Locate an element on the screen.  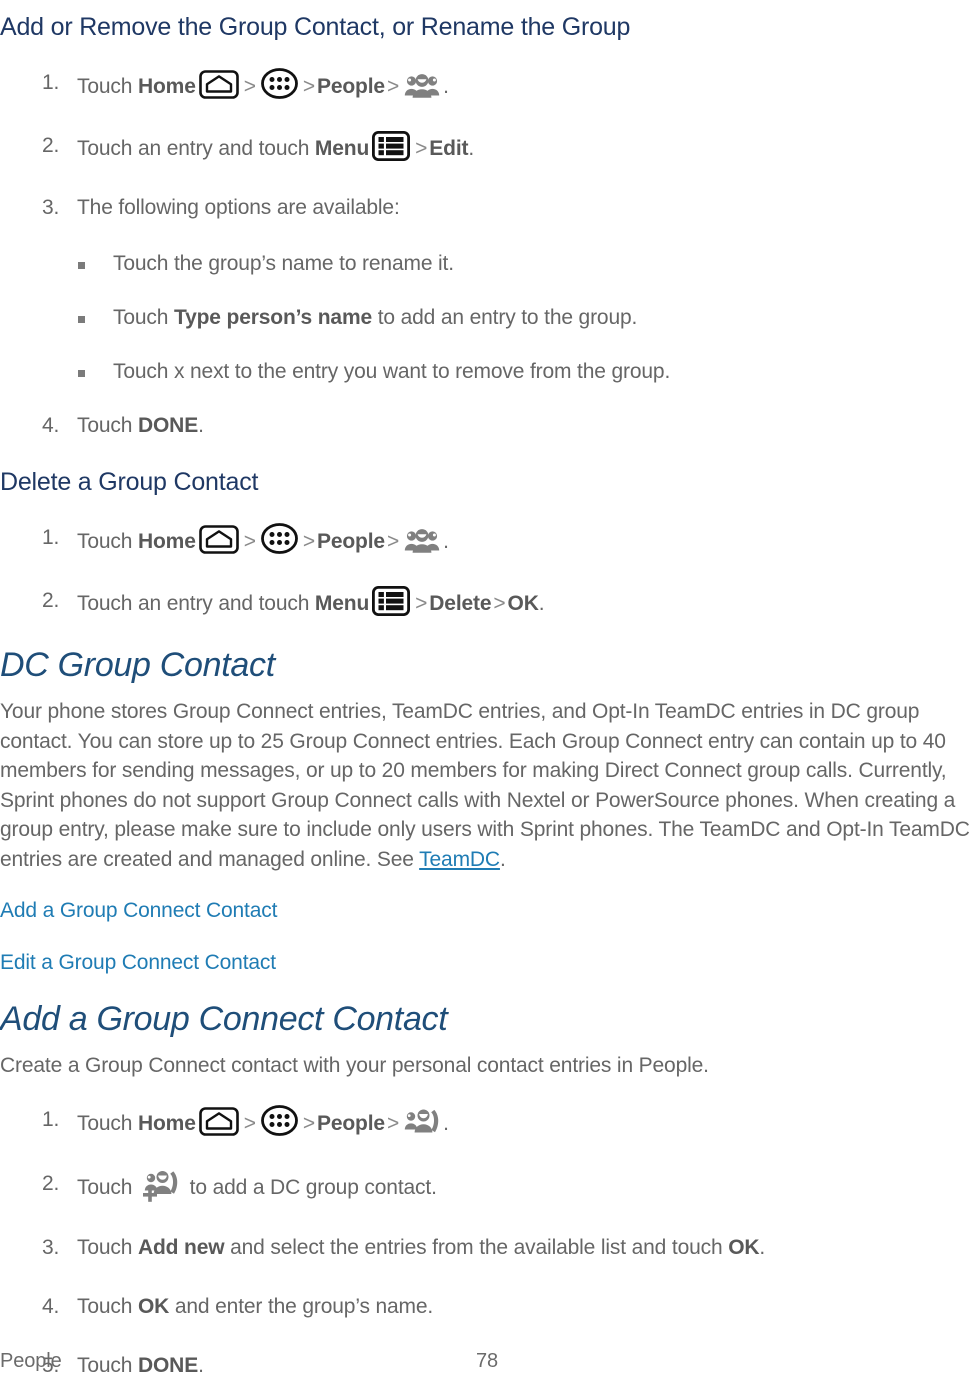
step-fragment: to add a DC group contact. is located at coordinates (310, 1187).